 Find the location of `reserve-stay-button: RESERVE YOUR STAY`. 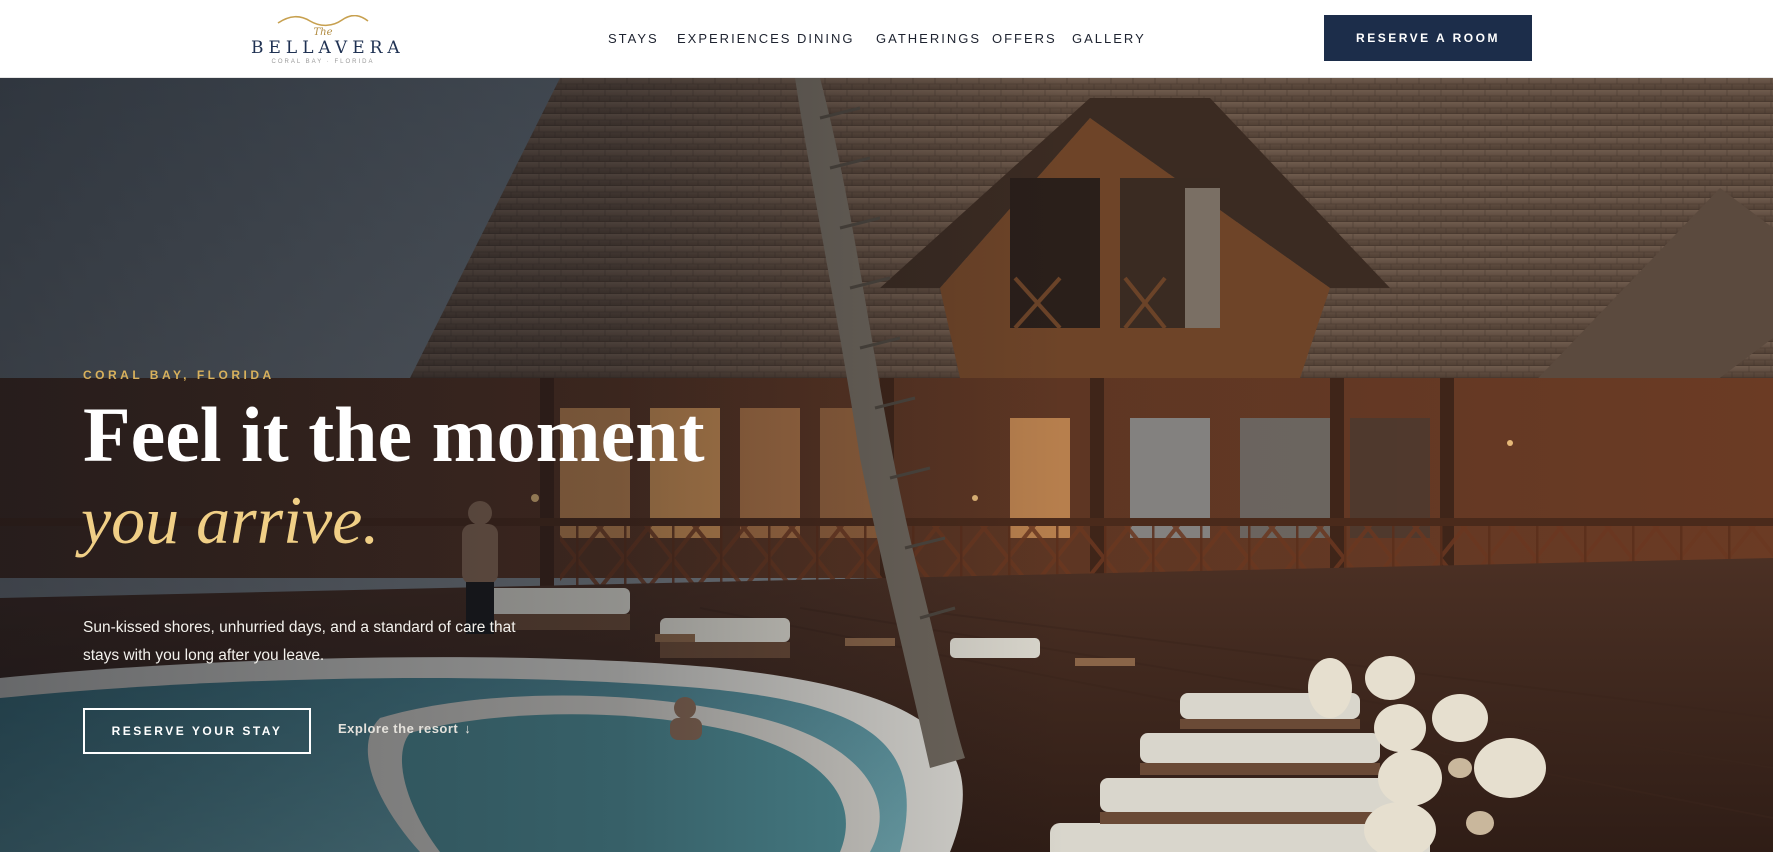

reserve-stay-button: RESERVE YOUR STAY is located at coordinates (197, 731).